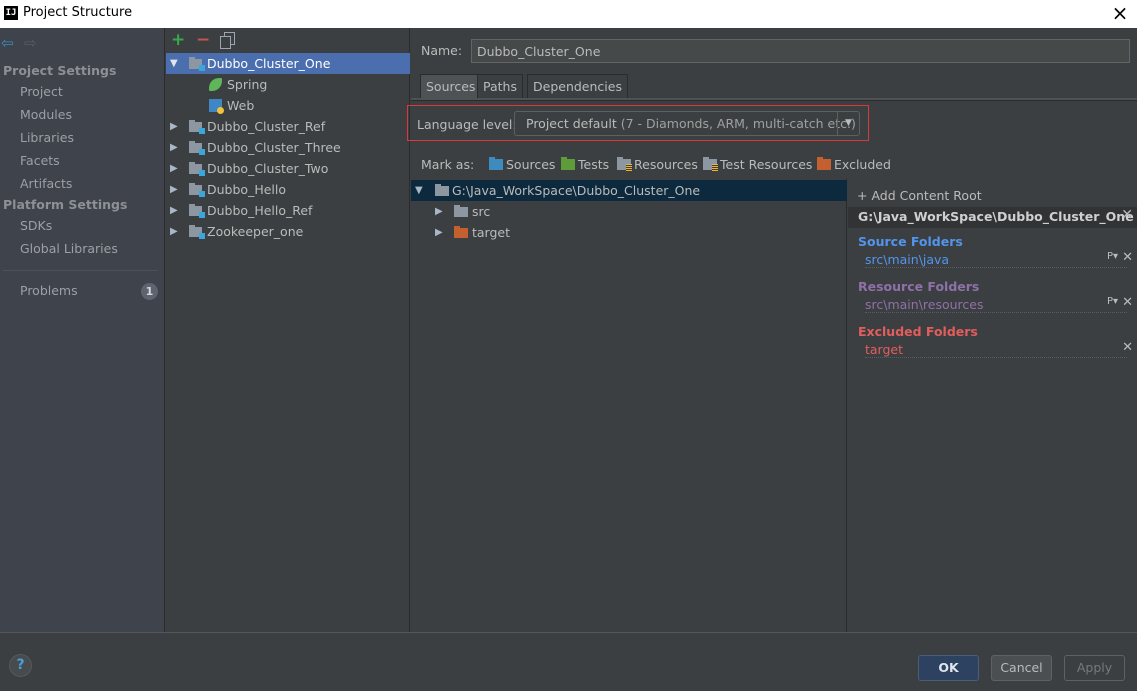 This screenshot has height=691, width=1137. Describe the element at coordinates (999, 304) in the screenshot. I see `resource-folder-item: src\main\resources P▾ ✕` at that location.